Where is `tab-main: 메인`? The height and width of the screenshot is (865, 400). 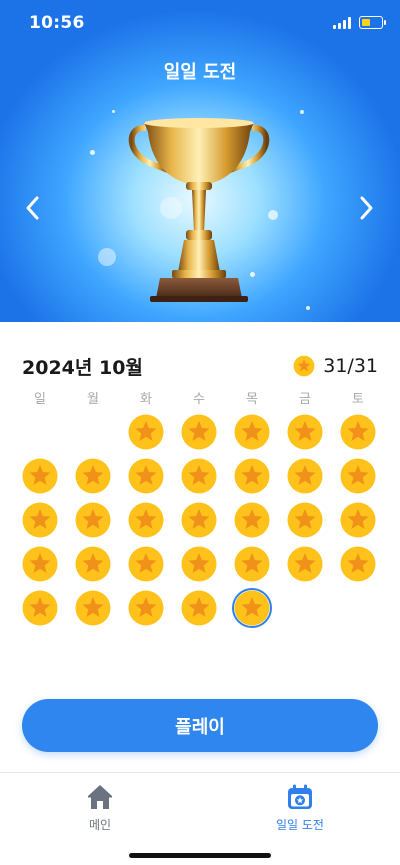
tab-main: 메인 is located at coordinates (100, 807).